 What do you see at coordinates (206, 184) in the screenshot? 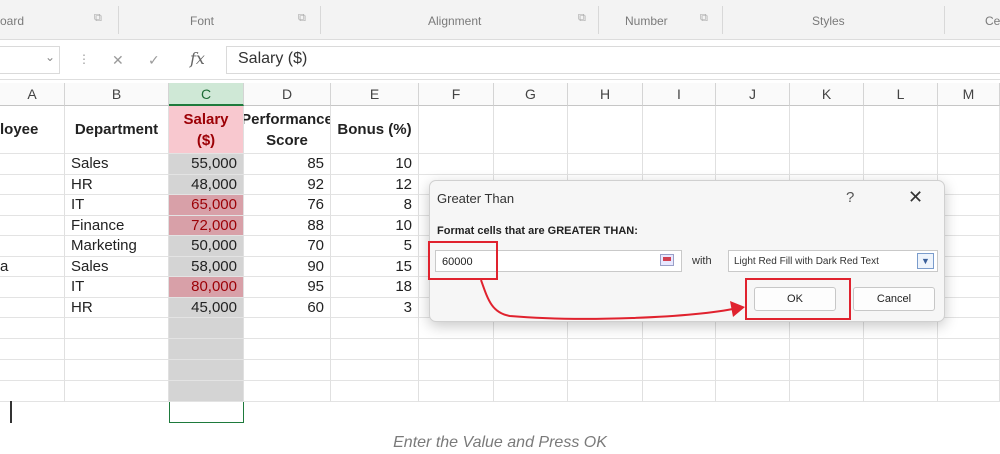
I see `salary-cell: 48,000` at bounding box center [206, 184].